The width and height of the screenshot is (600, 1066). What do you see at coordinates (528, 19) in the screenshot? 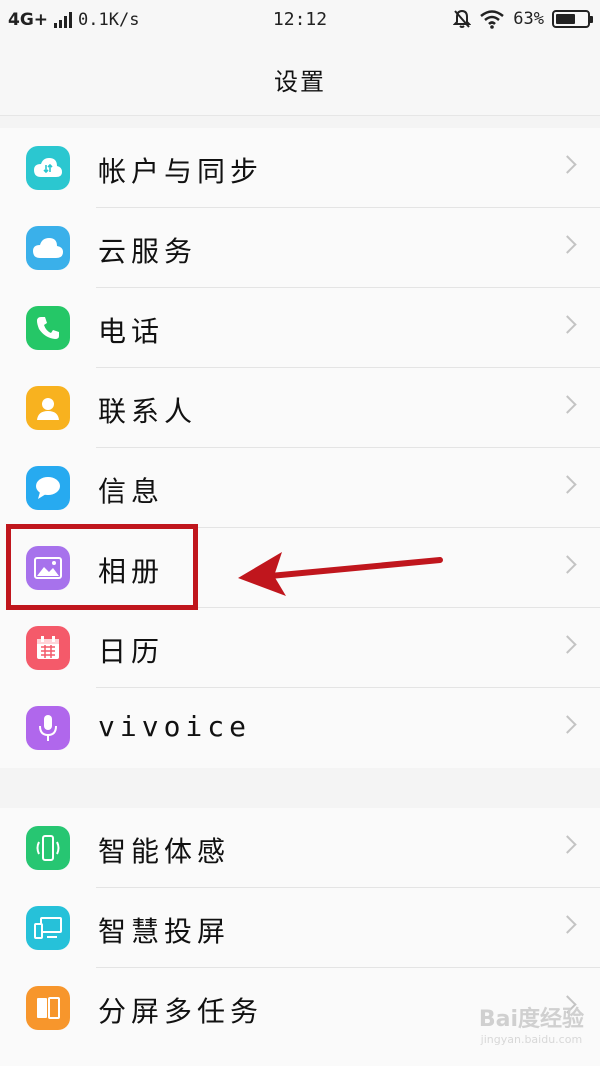
I see `battery-percent: 63%` at bounding box center [528, 19].